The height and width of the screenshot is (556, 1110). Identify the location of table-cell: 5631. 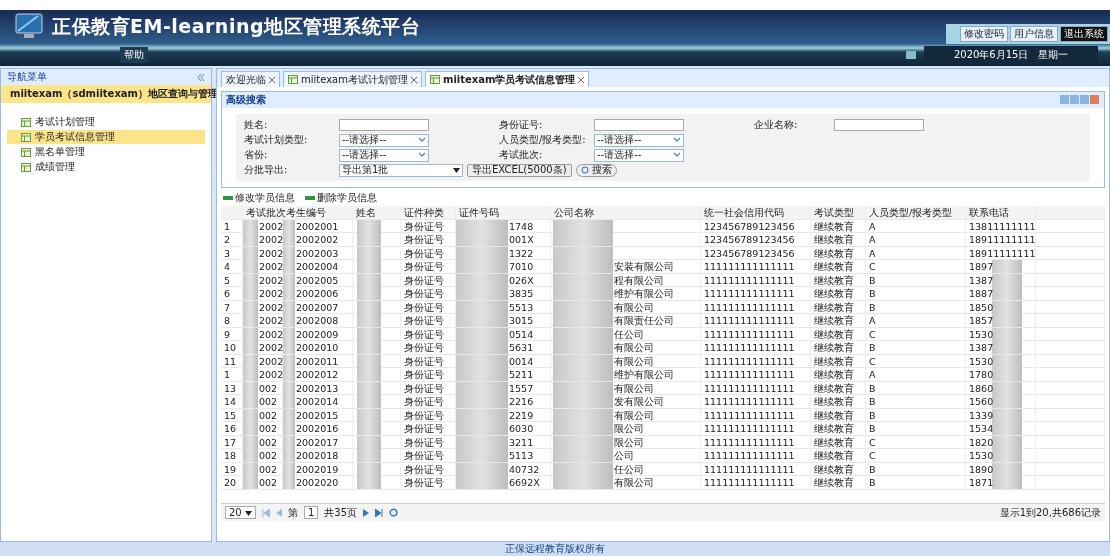
(521, 347).